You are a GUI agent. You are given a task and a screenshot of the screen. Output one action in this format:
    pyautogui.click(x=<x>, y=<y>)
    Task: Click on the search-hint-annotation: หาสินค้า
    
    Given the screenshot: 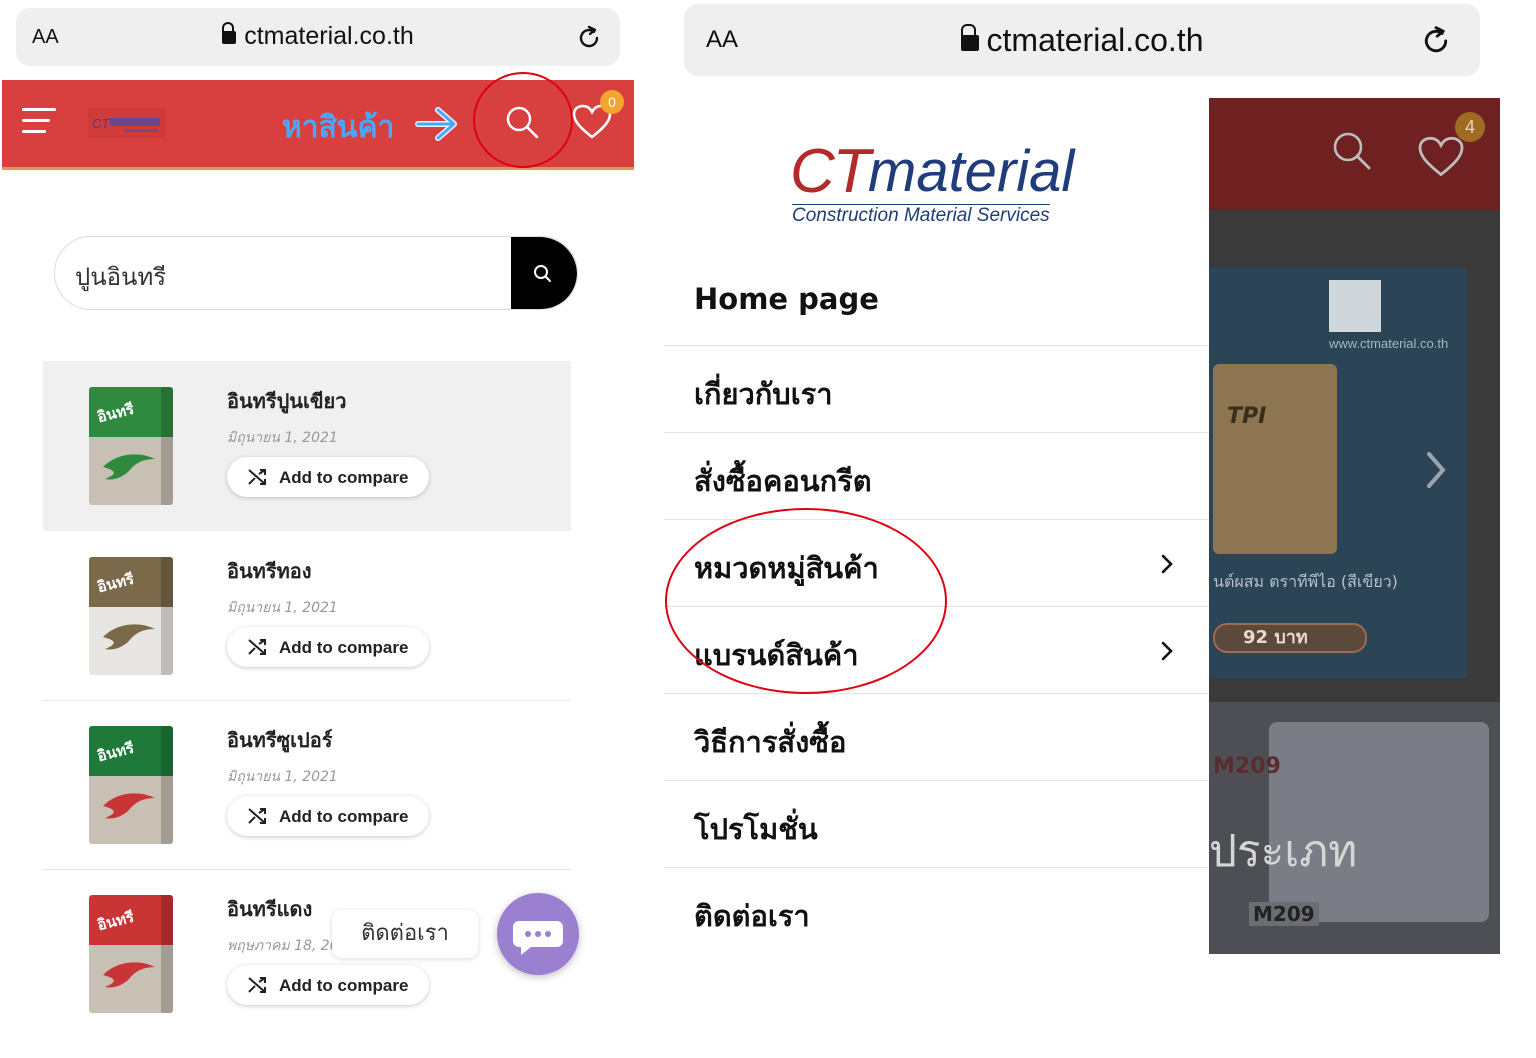 What is the action you would take?
    pyautogui.click(x=338, y=127)
    